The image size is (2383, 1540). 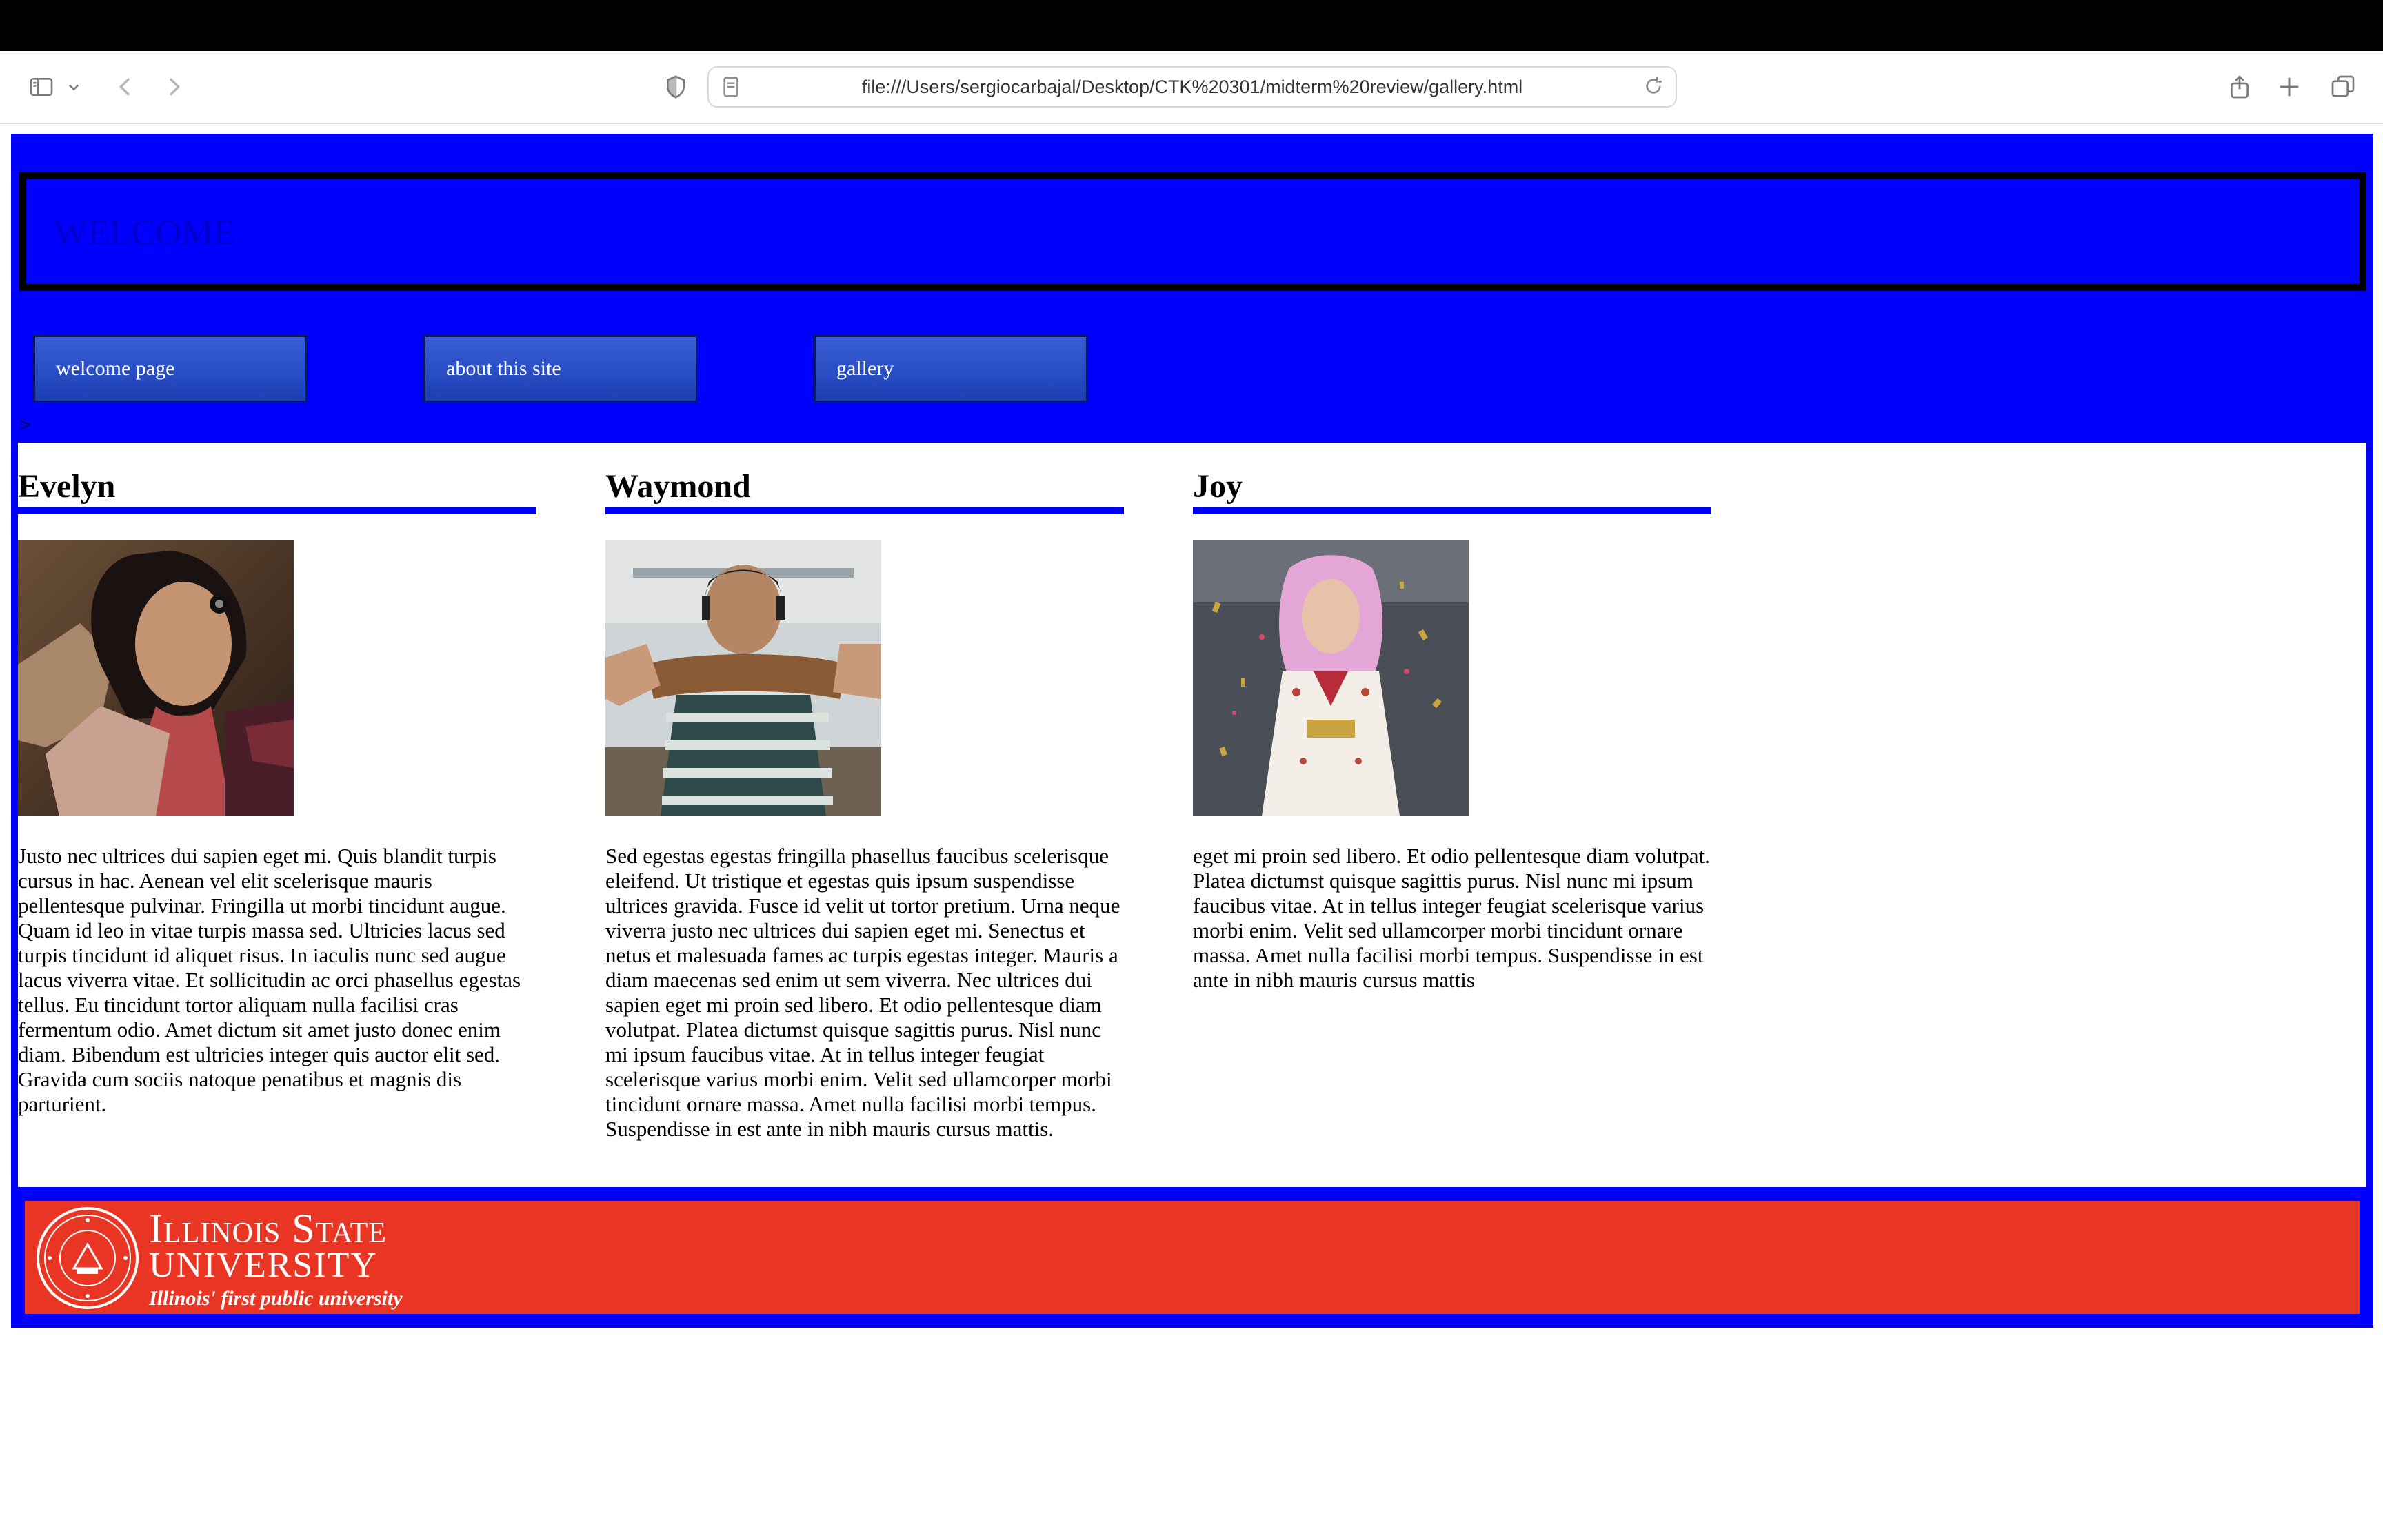 I want to click on os-menu-bar, so click(x=1191, y=26).